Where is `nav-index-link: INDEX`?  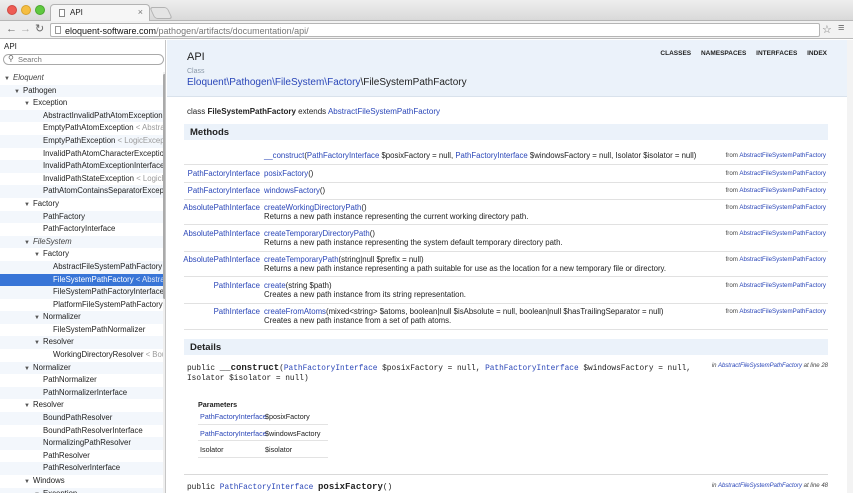 nav-index-link: INDEX is located at coordinates (817, 53).